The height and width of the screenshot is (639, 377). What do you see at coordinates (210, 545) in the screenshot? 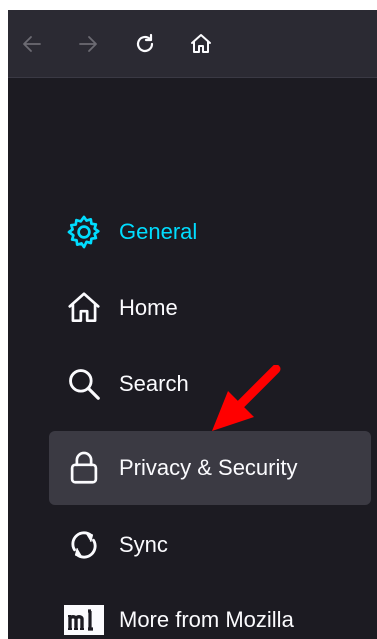
I see `category-sync: Sync` at bounding box center [210, 545].